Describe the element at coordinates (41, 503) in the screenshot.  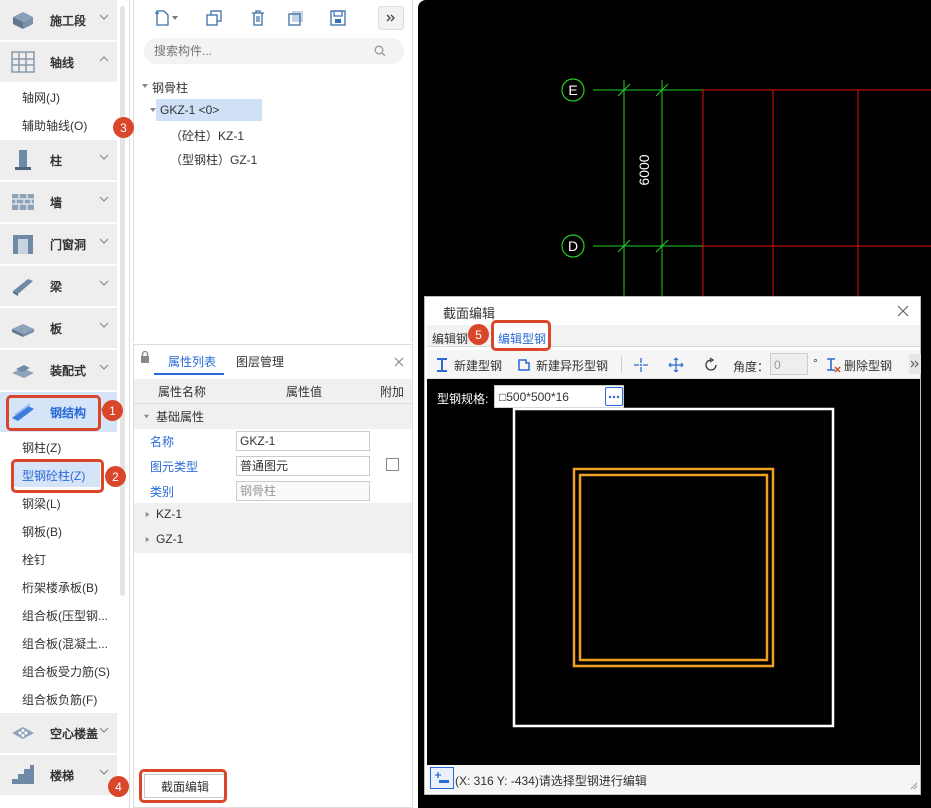
I see `sidebar-item-steel-beam: 钢梁(L)` at that location.